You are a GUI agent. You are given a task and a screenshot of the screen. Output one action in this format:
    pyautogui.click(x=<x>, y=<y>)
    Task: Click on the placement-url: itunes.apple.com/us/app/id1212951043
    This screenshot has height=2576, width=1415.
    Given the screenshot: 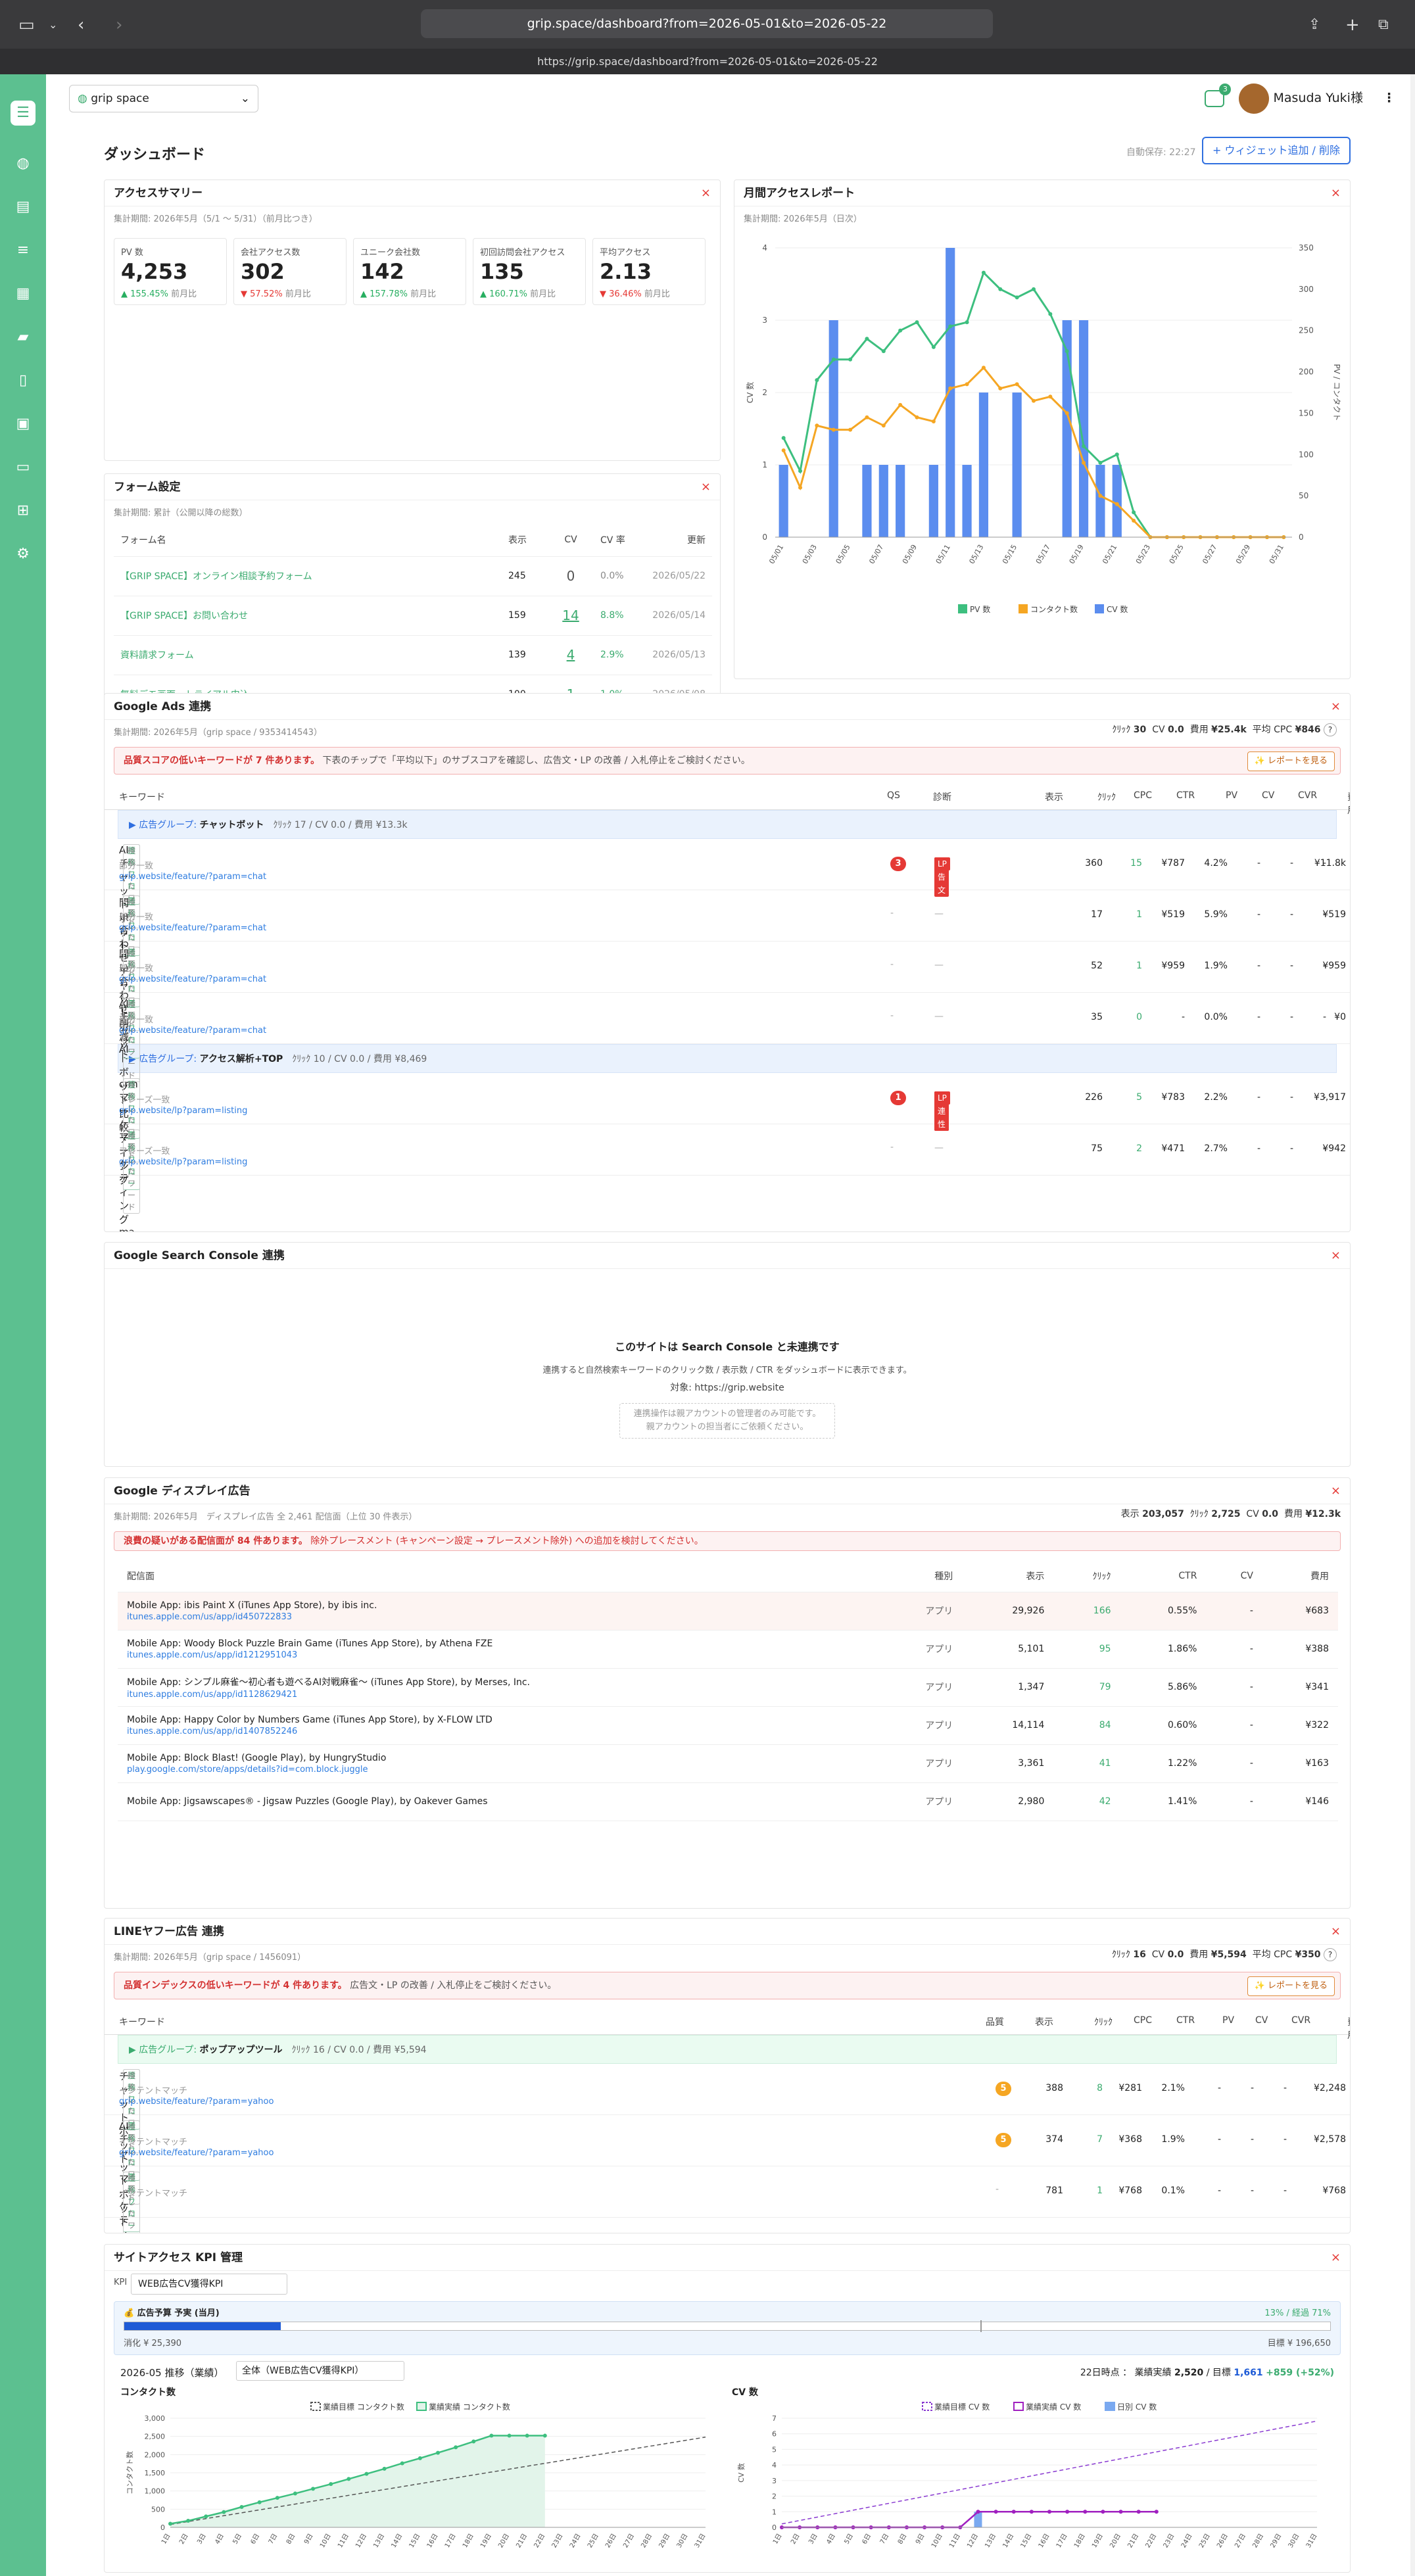 What is the action you would take?
    pyautogui.click(x=499, y=1655)
    